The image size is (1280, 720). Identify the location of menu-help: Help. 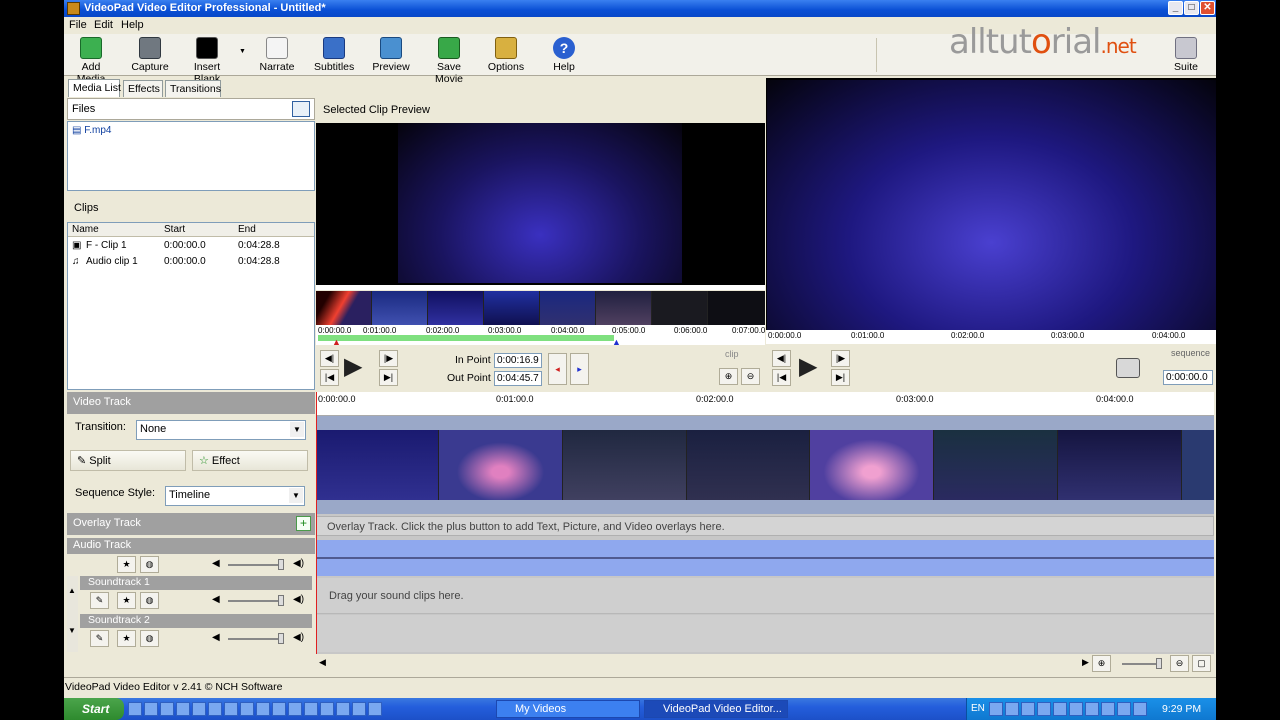
(132, 25).